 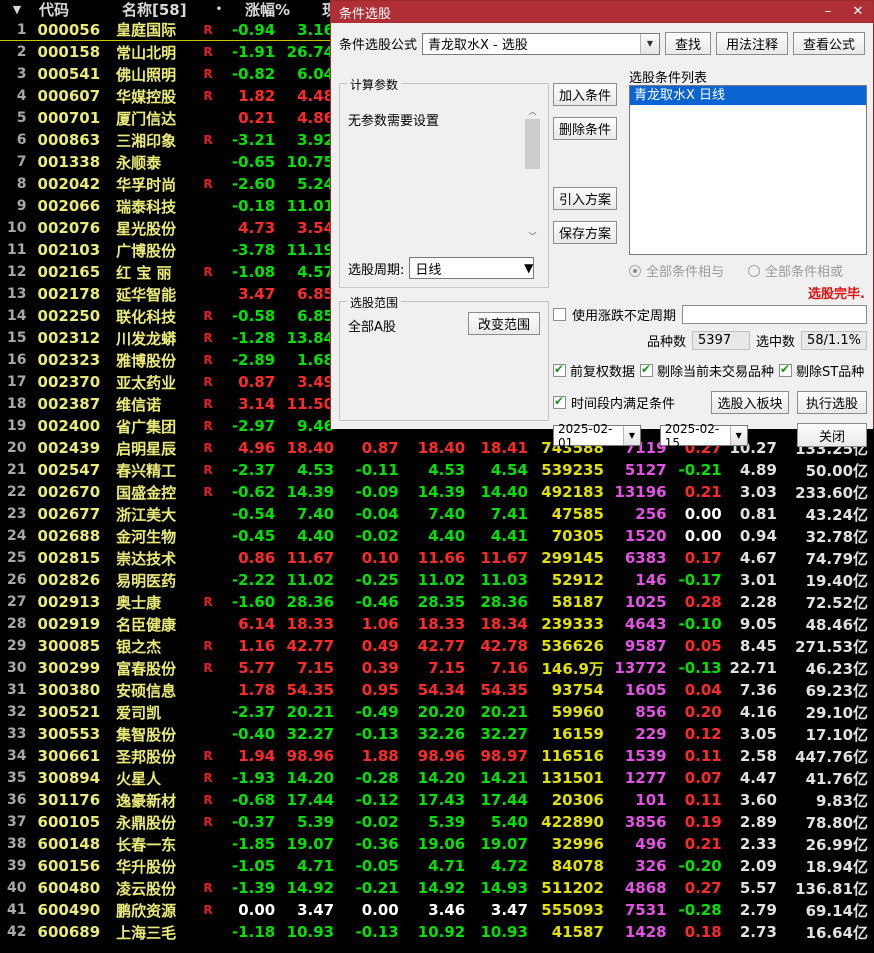 I want to click on stock-name: 川发龙蟒, so click(x=156, y=338).